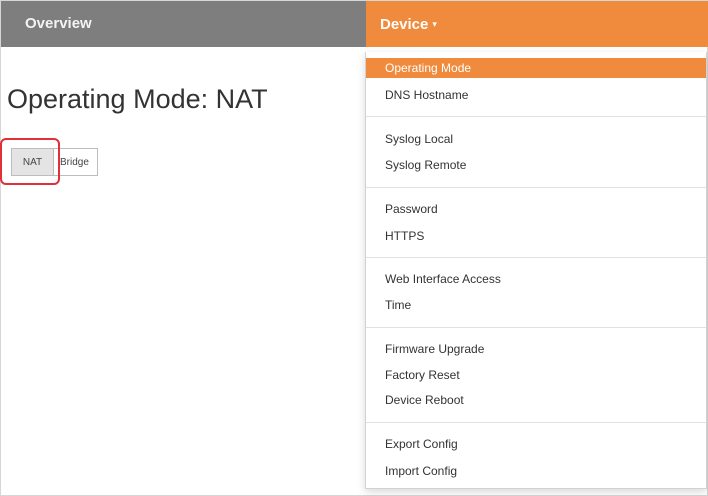 The height and width of the screenshot is (496, 708). Describe the element at coordinates (536, 95) in the screenshot. I see `menu-item-dns-hostname: DNS Hostname` at that location.